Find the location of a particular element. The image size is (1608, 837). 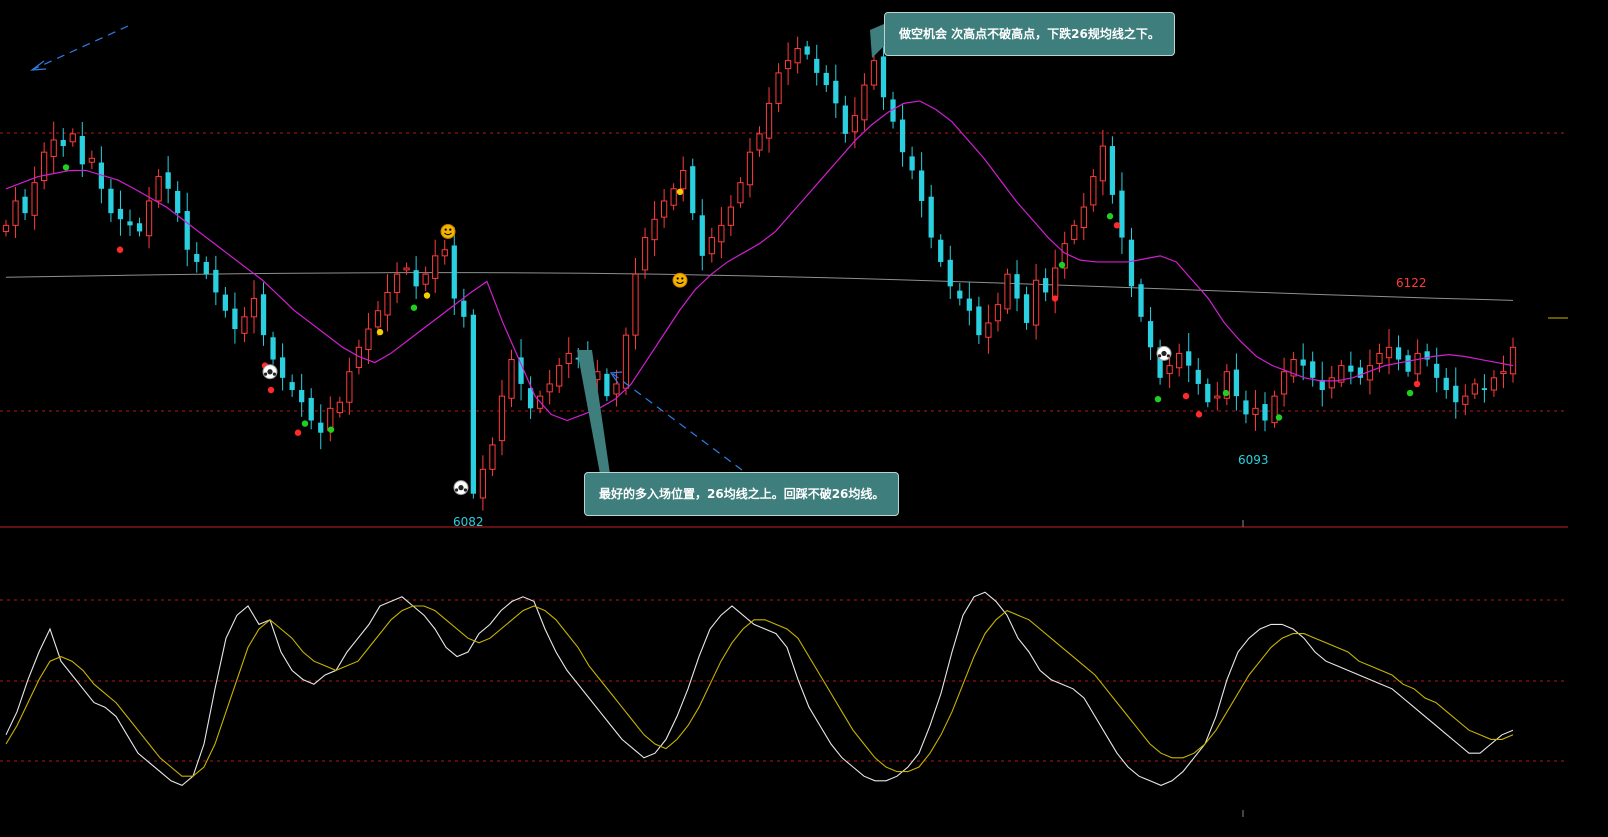

smiley-marker is located at coordinates (448, 231).